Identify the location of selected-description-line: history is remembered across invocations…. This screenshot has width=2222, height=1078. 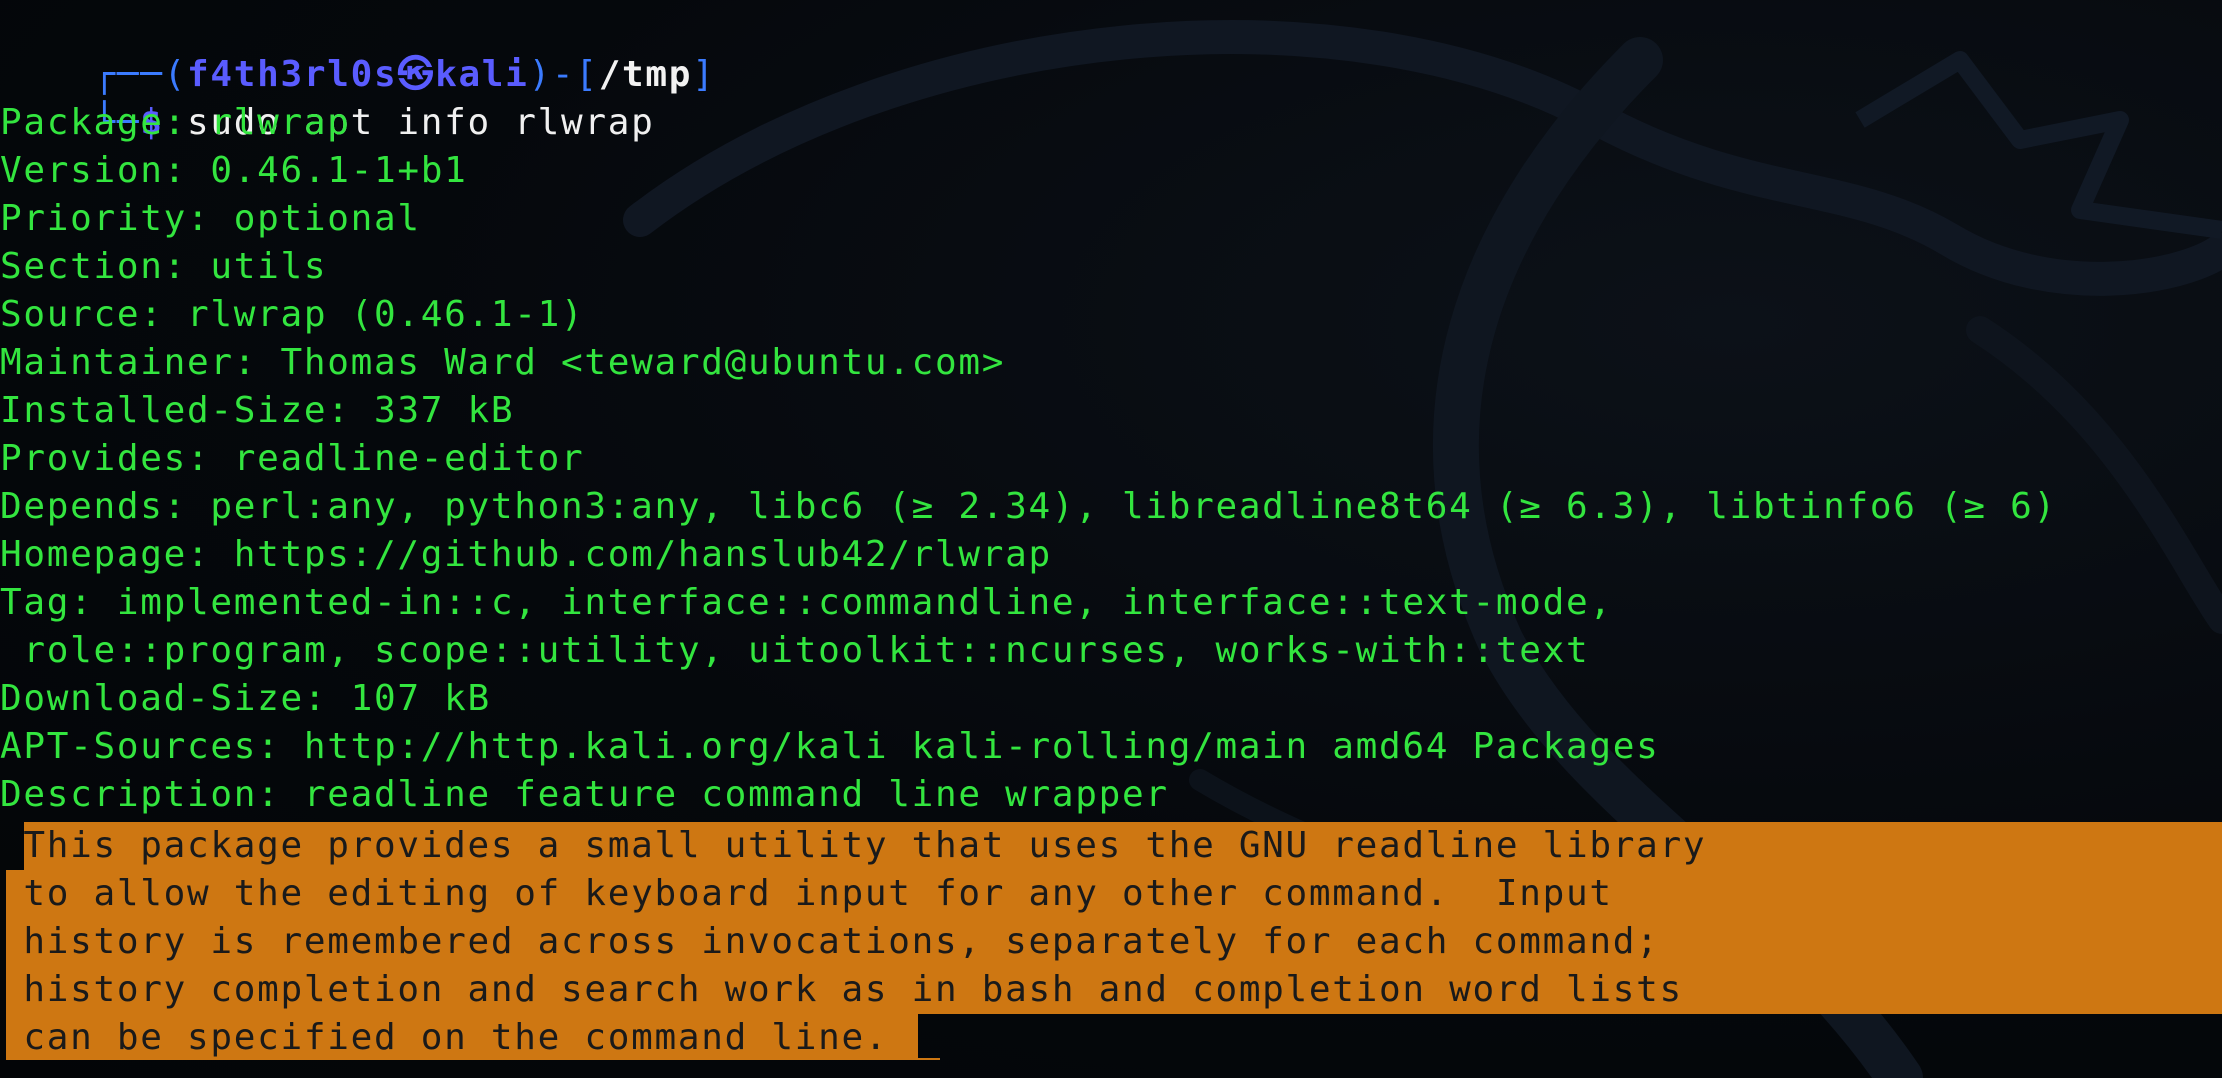
(830, 942).